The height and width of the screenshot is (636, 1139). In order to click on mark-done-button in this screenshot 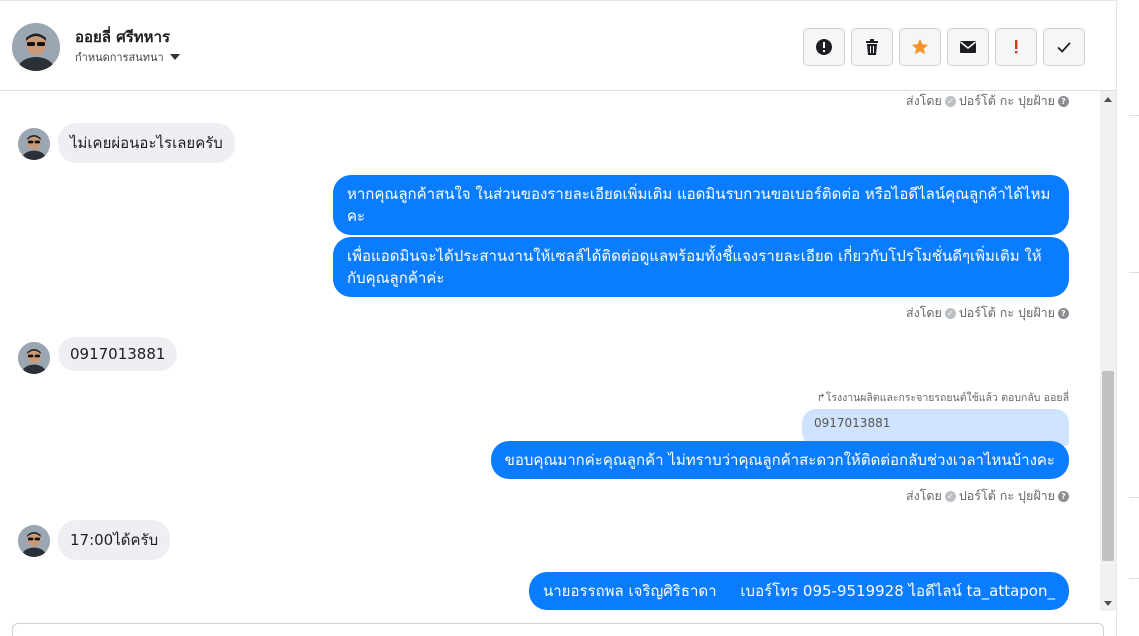, I will do `click(1064, 47)`.